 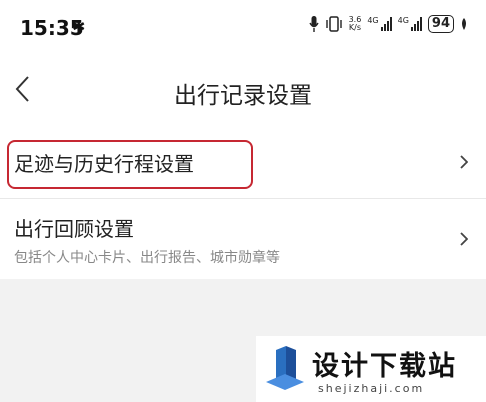 I want to click on watermark-url: shejizhaji.com, so click(x=371, y=388).